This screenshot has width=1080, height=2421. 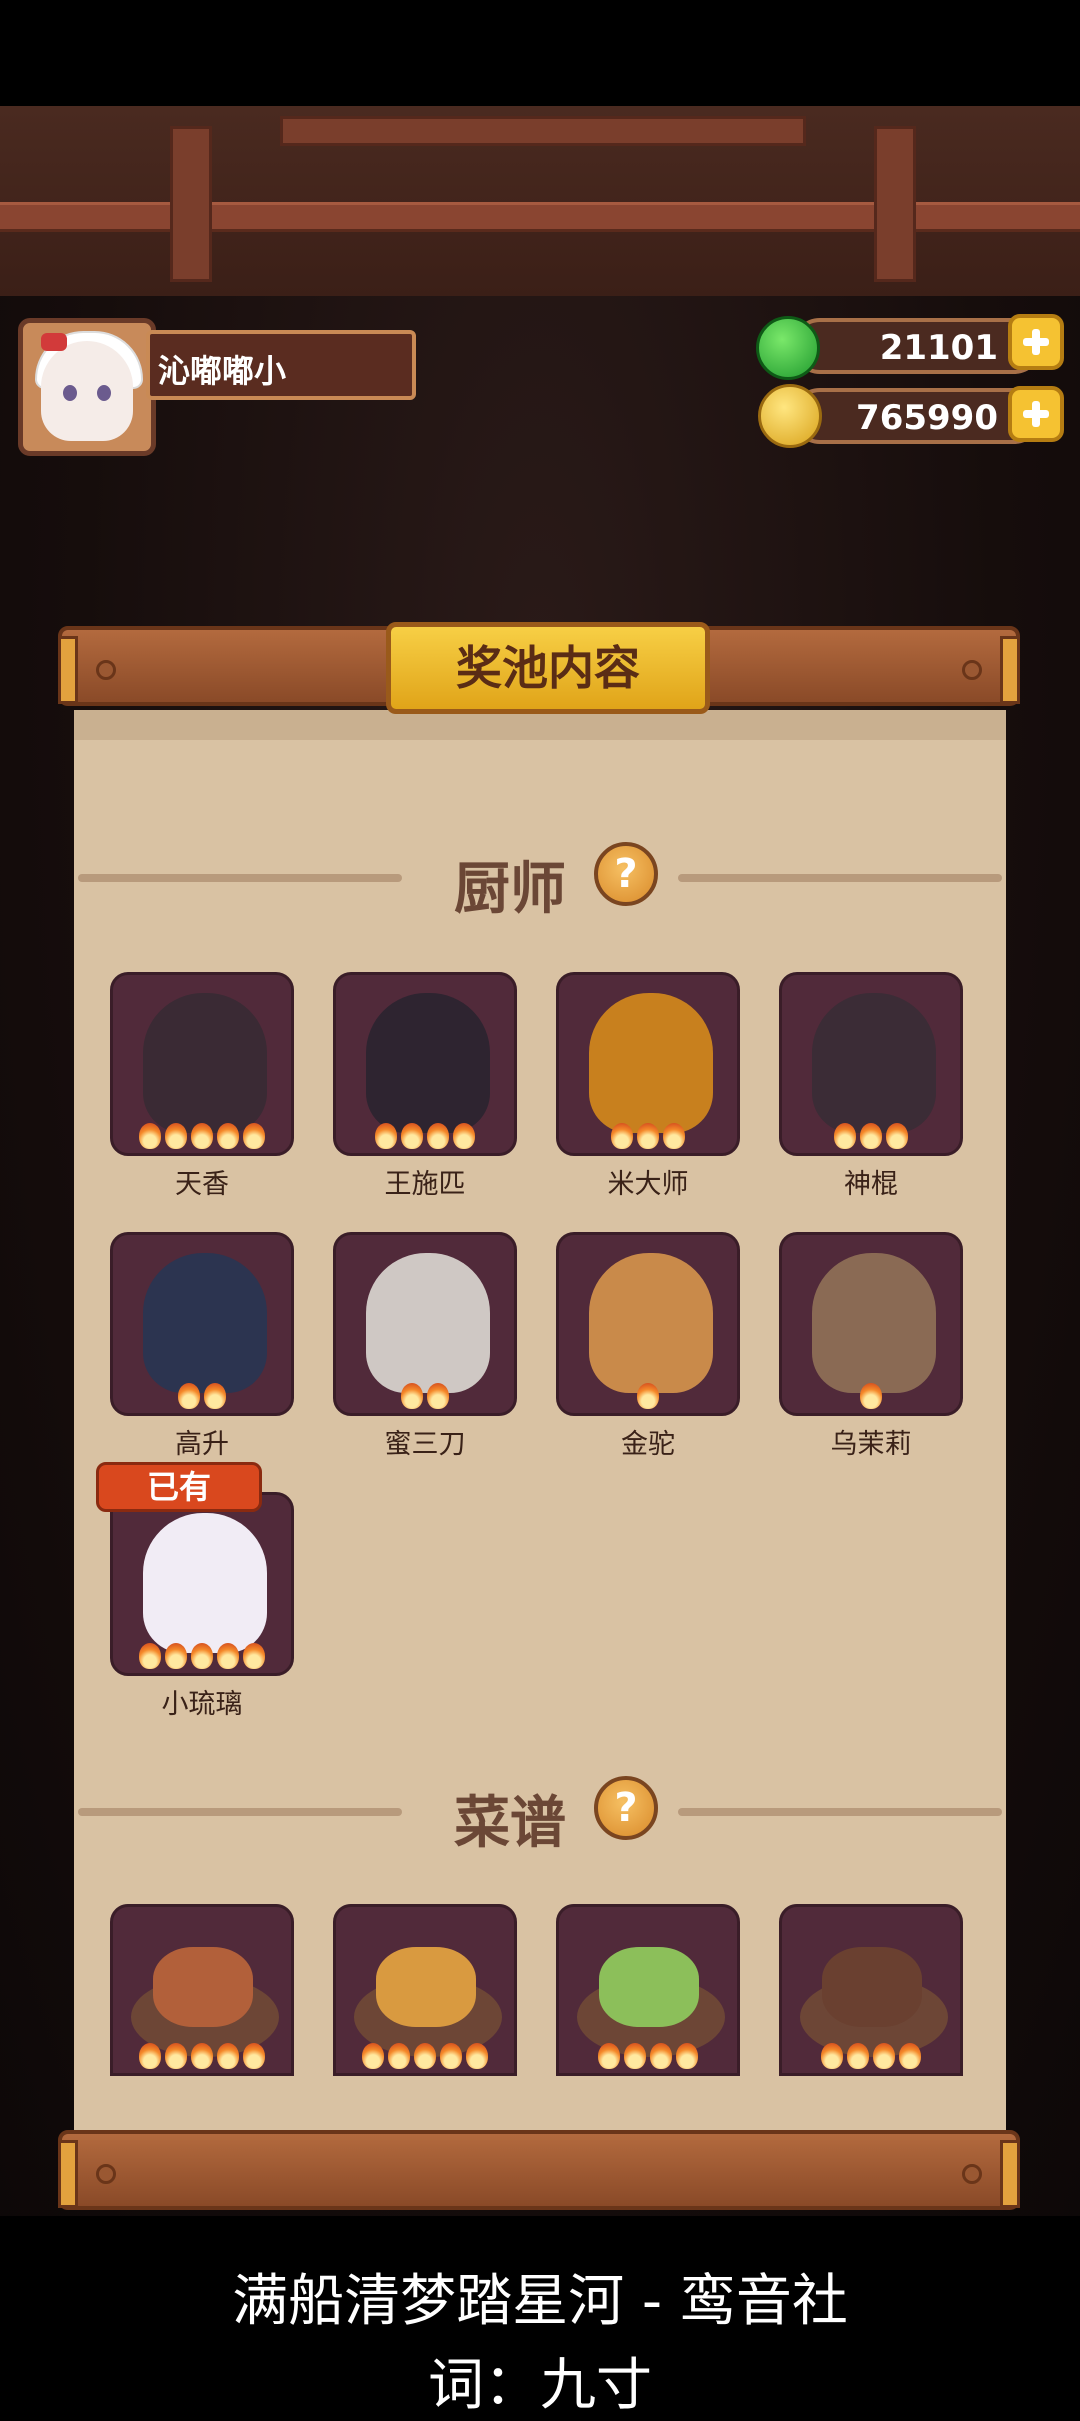 I want to click on jade-counter: 21101, so click(x=917, y=346).